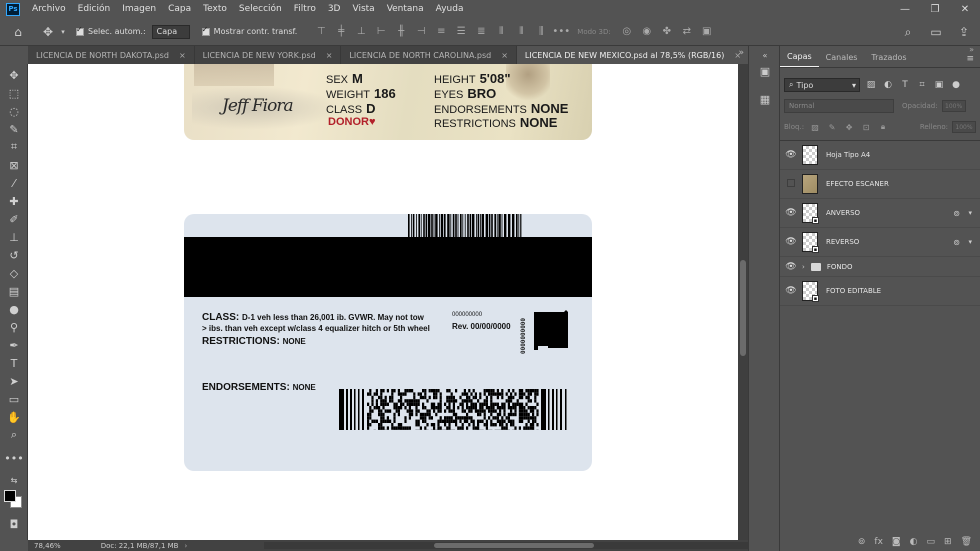 The height and width of the screenshot is (551, 980). Describe the element at coordinates (14, 381) in the screenshot. I see `path-select-tool-icon: ➤` at that location.